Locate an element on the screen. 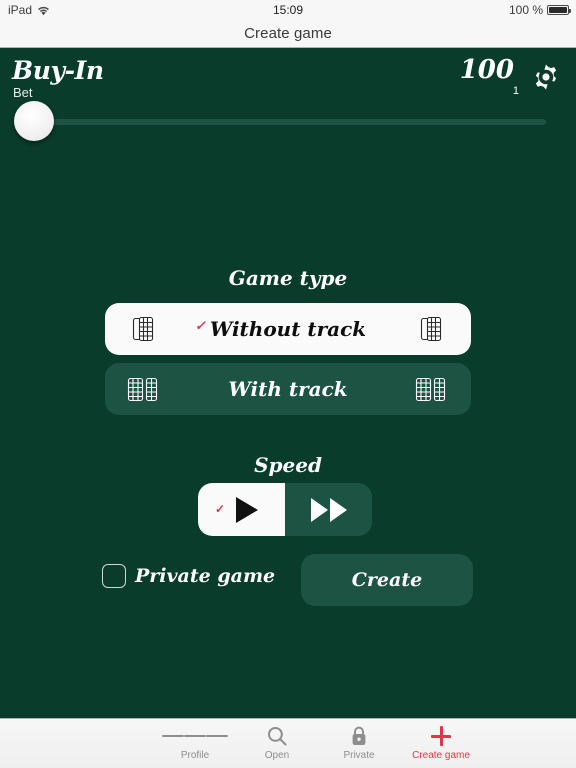 Image resolution: width=576 pixels, height=768 pixels. gear-icon is located at coordinates (546, 77).